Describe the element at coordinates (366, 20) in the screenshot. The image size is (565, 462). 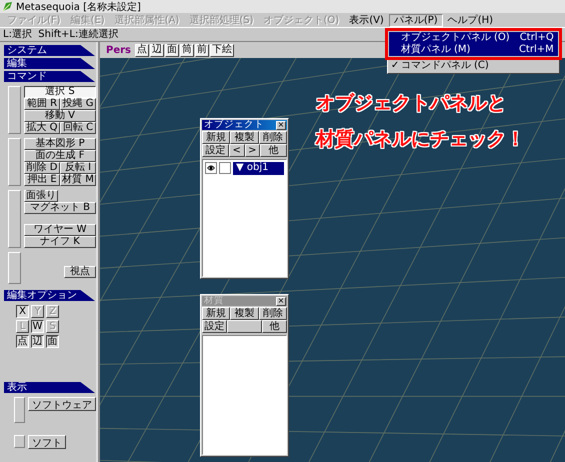
I see `menu-item: 表示(V)` at that location.